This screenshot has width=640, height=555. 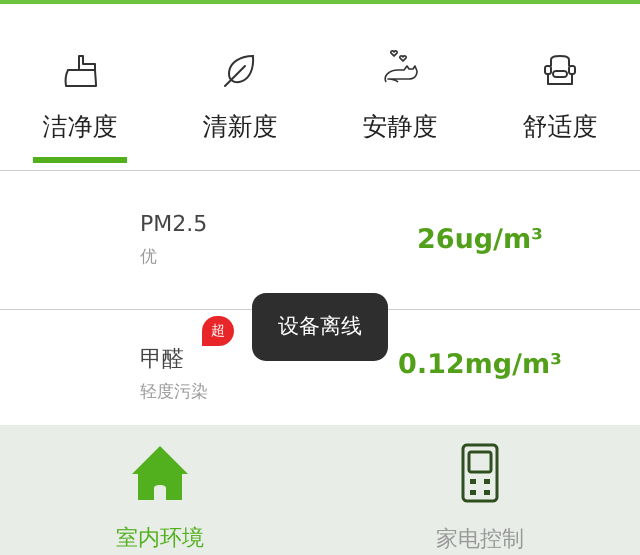 I want to click on category-tab: 清新度, so click(x=240, y=87).